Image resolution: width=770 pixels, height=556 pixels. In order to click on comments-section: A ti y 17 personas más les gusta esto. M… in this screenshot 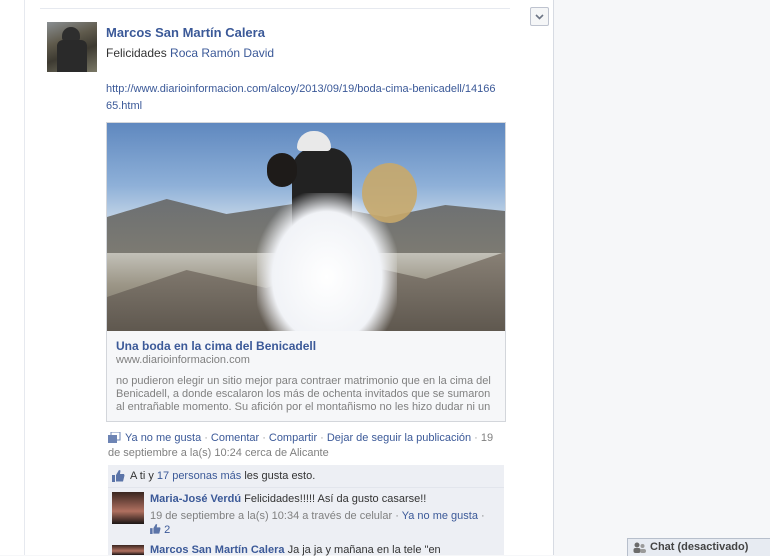, I will do `click(306, 510)`.